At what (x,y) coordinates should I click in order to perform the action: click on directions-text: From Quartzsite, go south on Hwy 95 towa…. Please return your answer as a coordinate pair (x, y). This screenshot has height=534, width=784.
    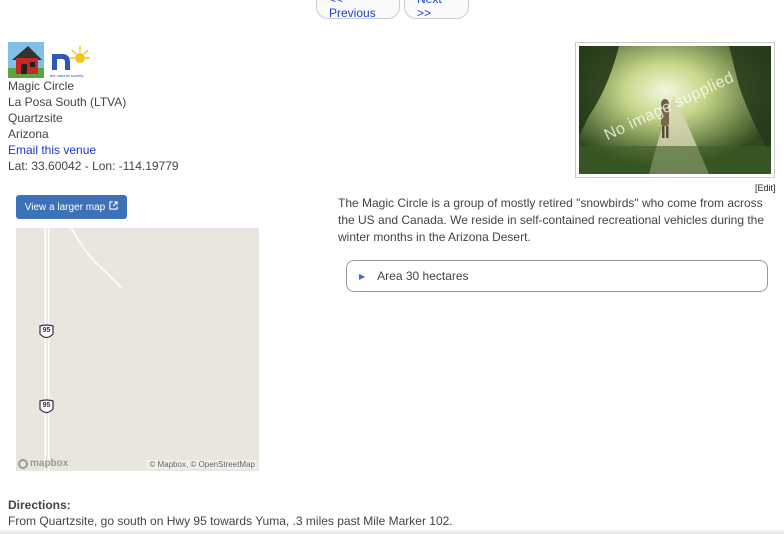
    Looking at the image, I should click on (230, 521).